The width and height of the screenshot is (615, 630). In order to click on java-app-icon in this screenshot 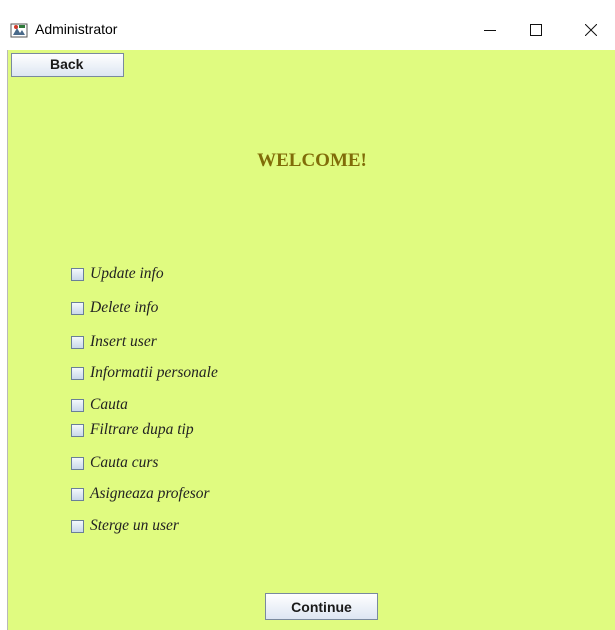, I will do `click(19, 30)`.